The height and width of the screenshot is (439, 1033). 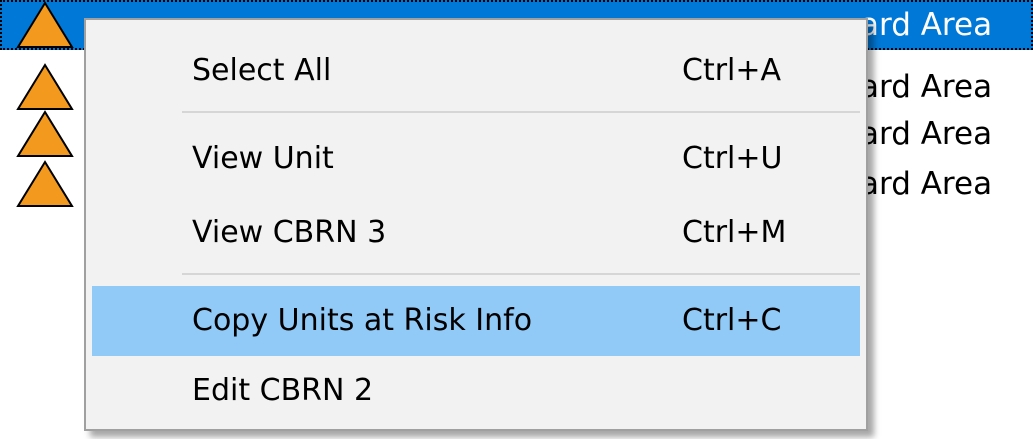 What do you see at coordinates (263, 158) in the screenshot?
I see `menu-item-label: View Unit` at bounding box center [263, 158].